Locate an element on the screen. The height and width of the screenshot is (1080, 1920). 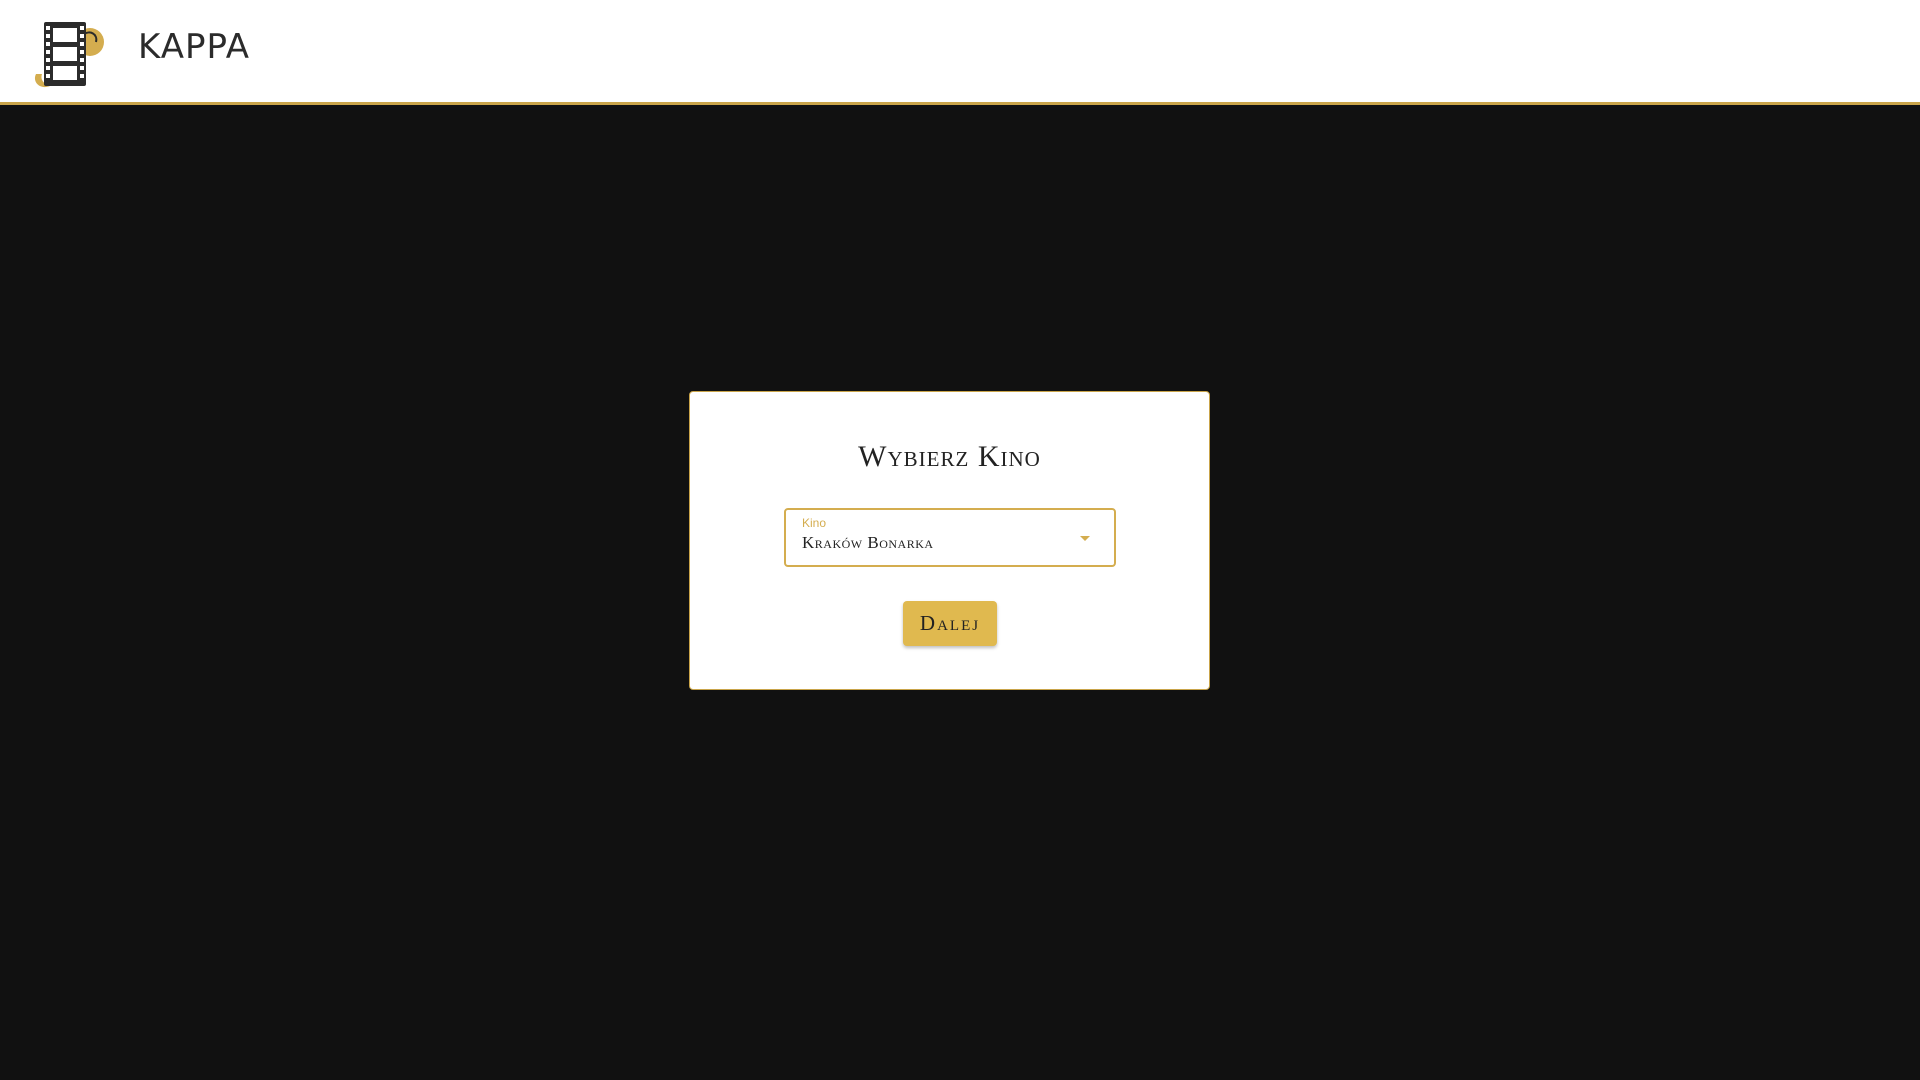
cinema-select-value: Kraków Bonarka is located at coordinates (868, 542).